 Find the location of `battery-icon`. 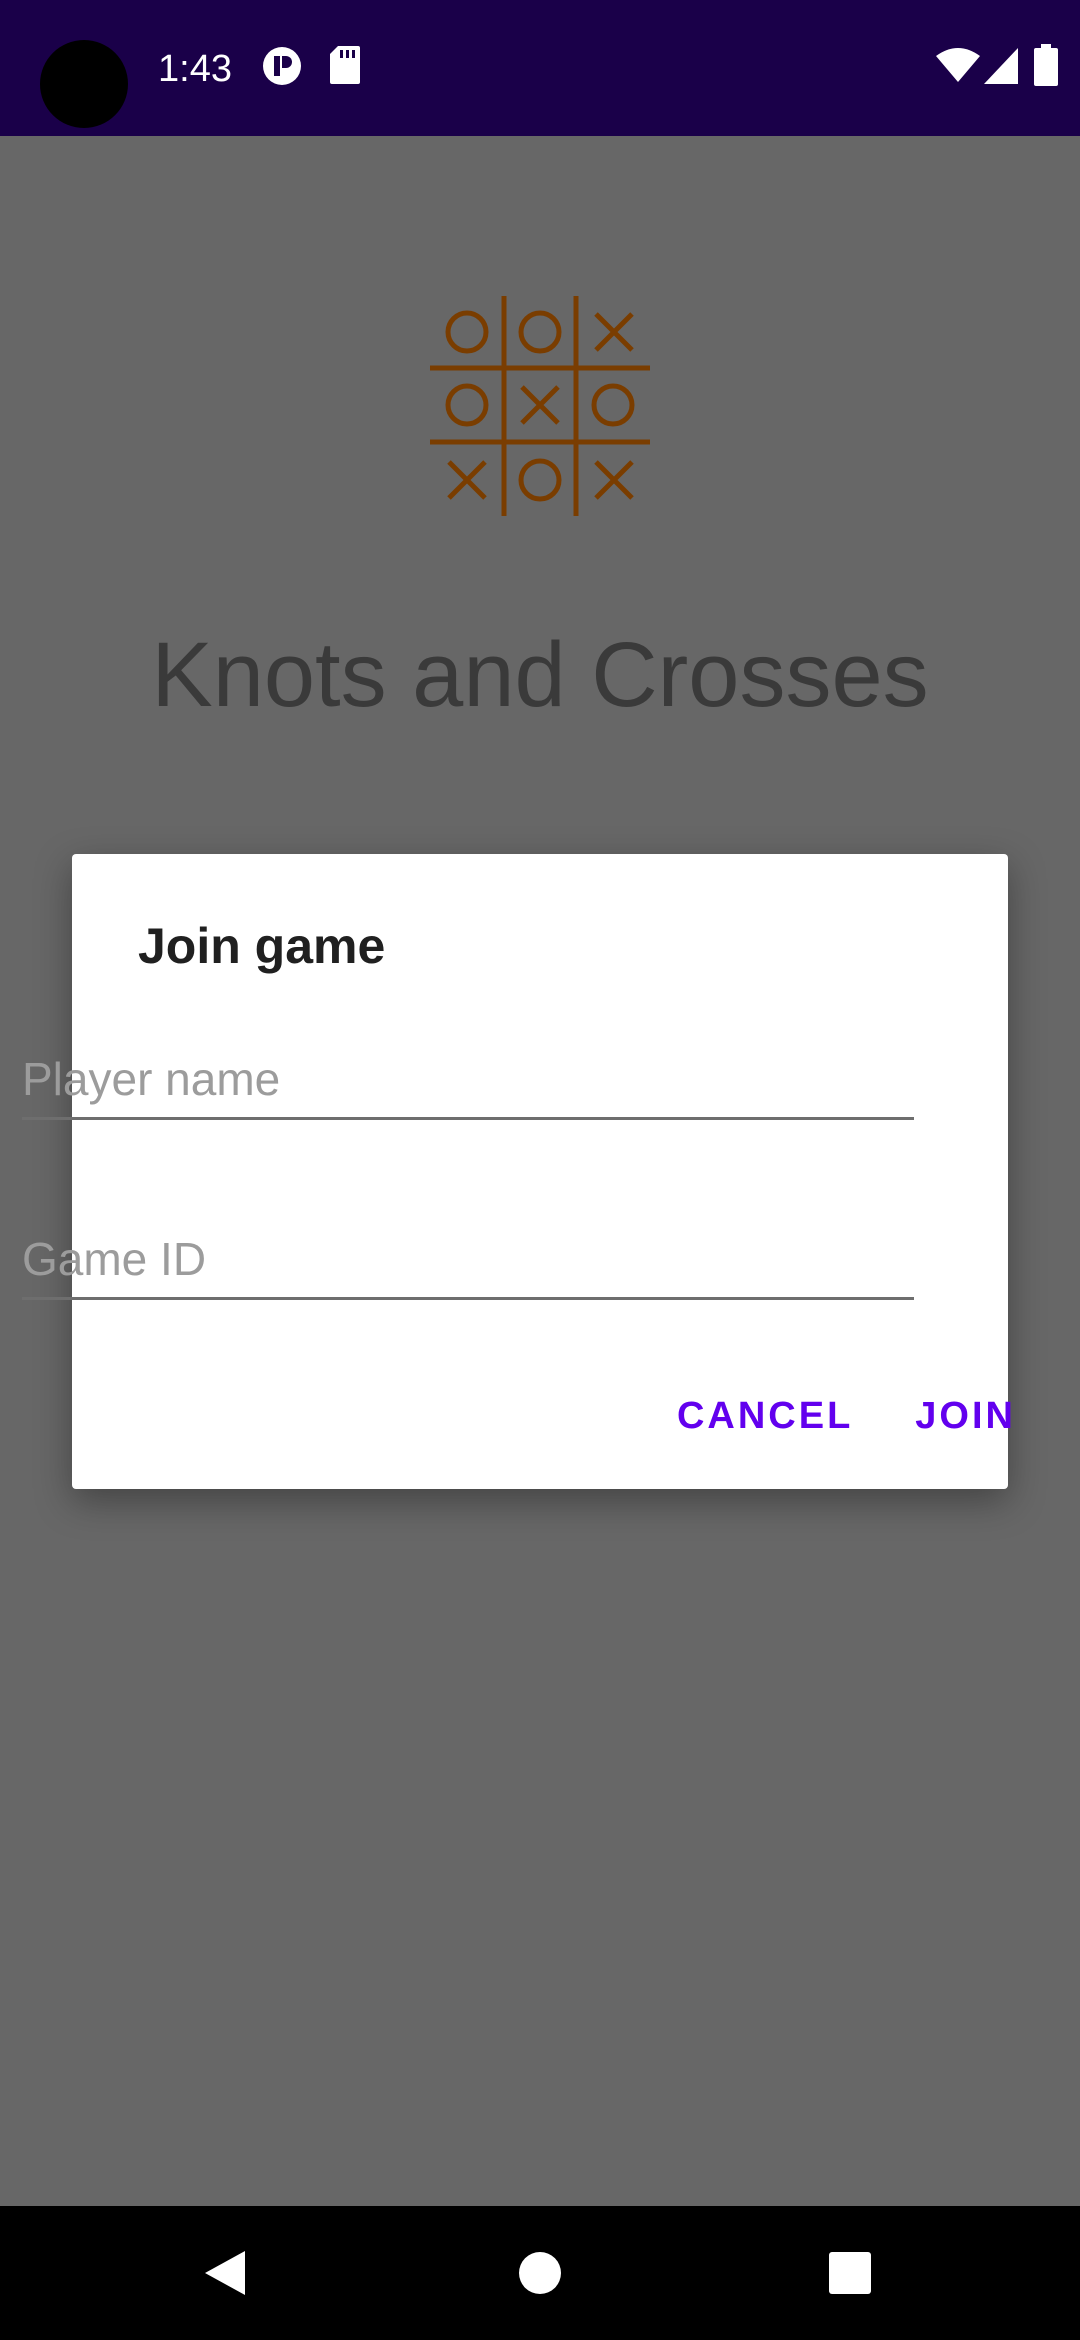

battery-icon is located at coordinates (1046, 67).